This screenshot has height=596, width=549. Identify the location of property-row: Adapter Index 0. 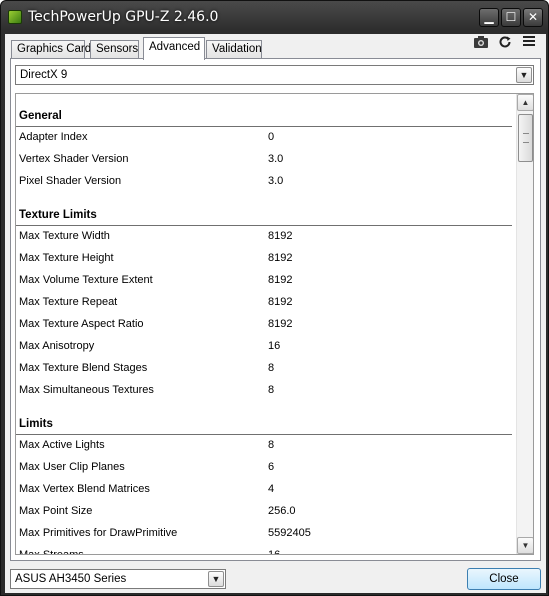
(266, 138).